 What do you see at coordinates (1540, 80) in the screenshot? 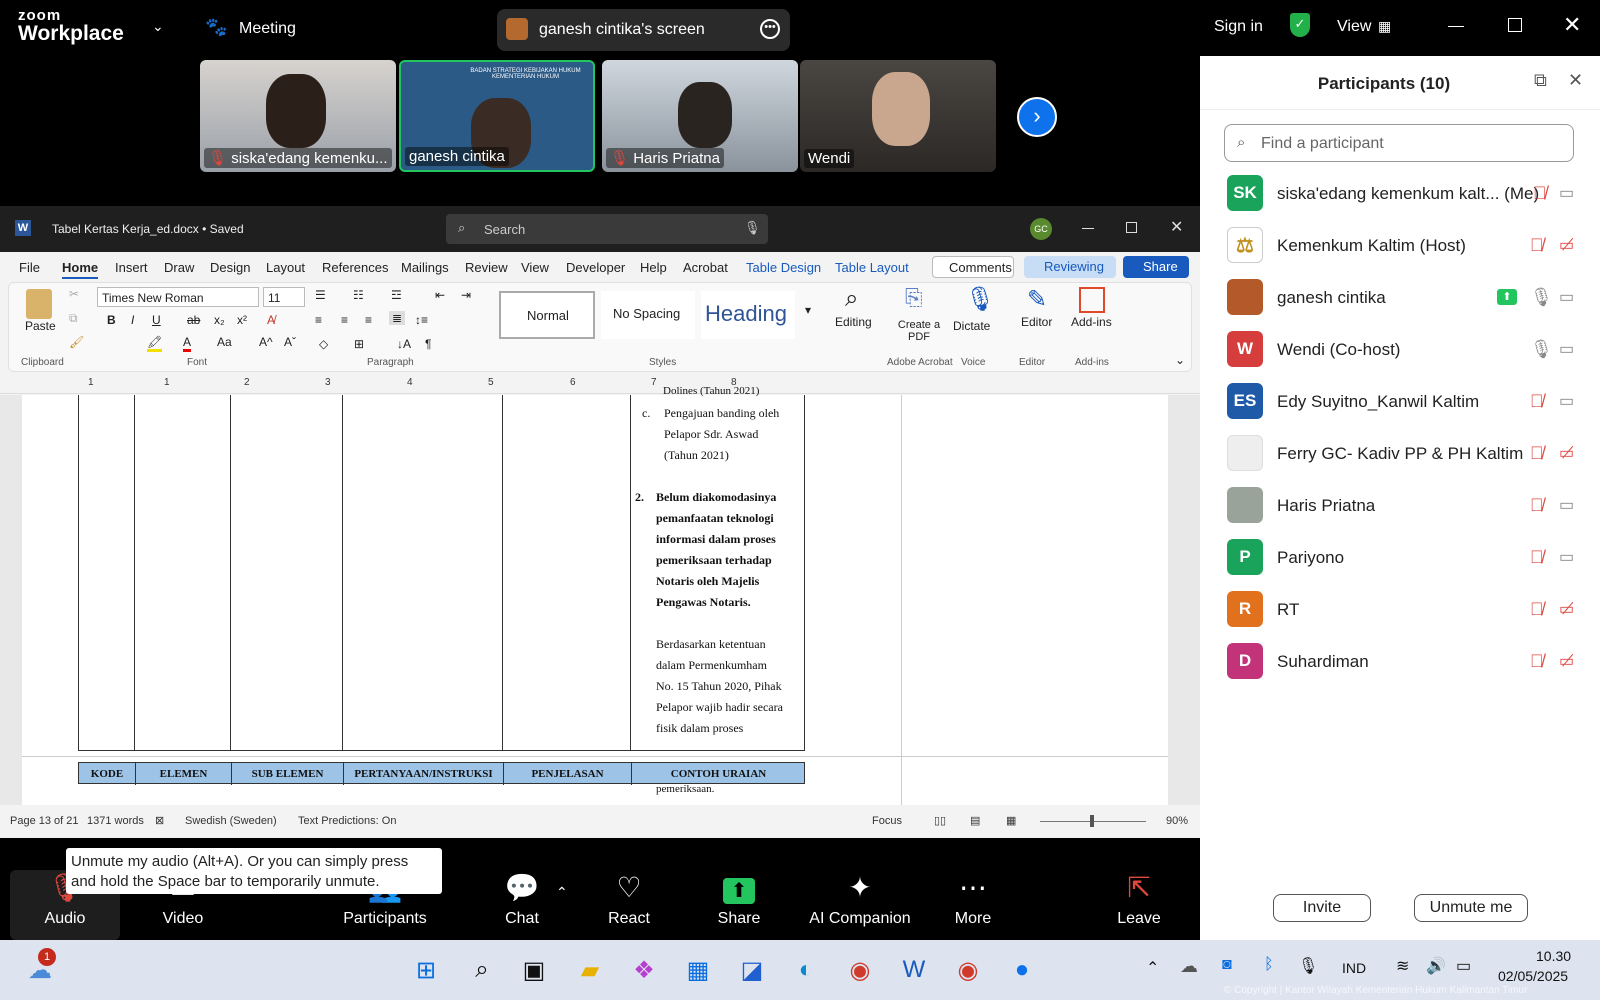
I see `pop-out-icon: ⧉` at bounding box center [1540, 80].